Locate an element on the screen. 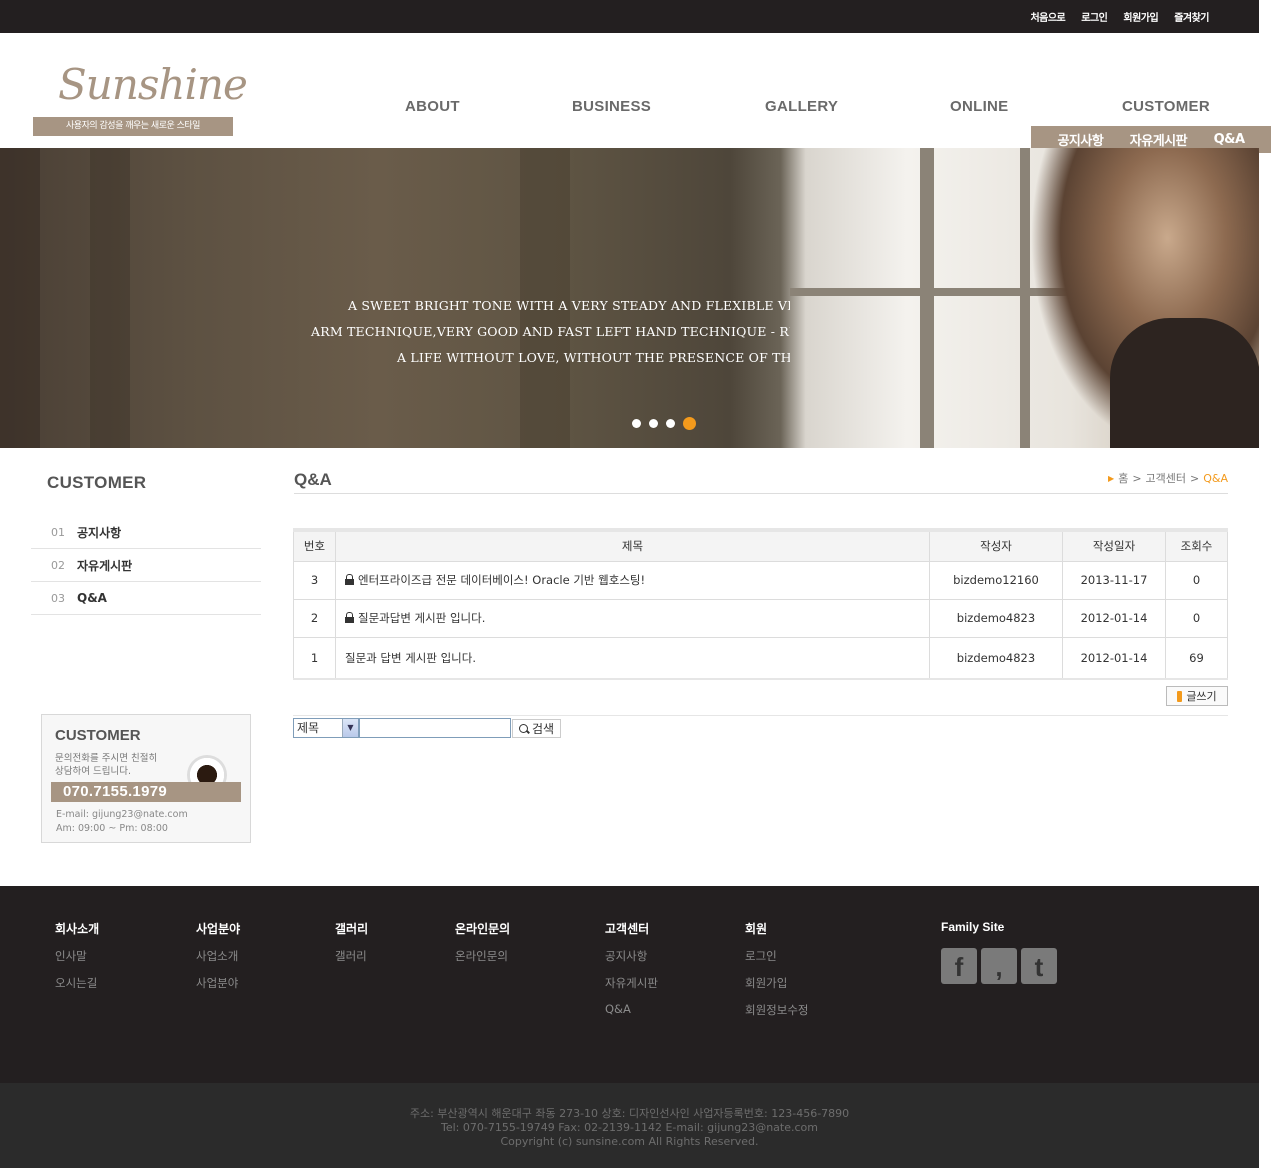 The image size is (1271, 1168). footer-col-gallery: 갤러리 갤러리 is located at coordinates (351, 947).